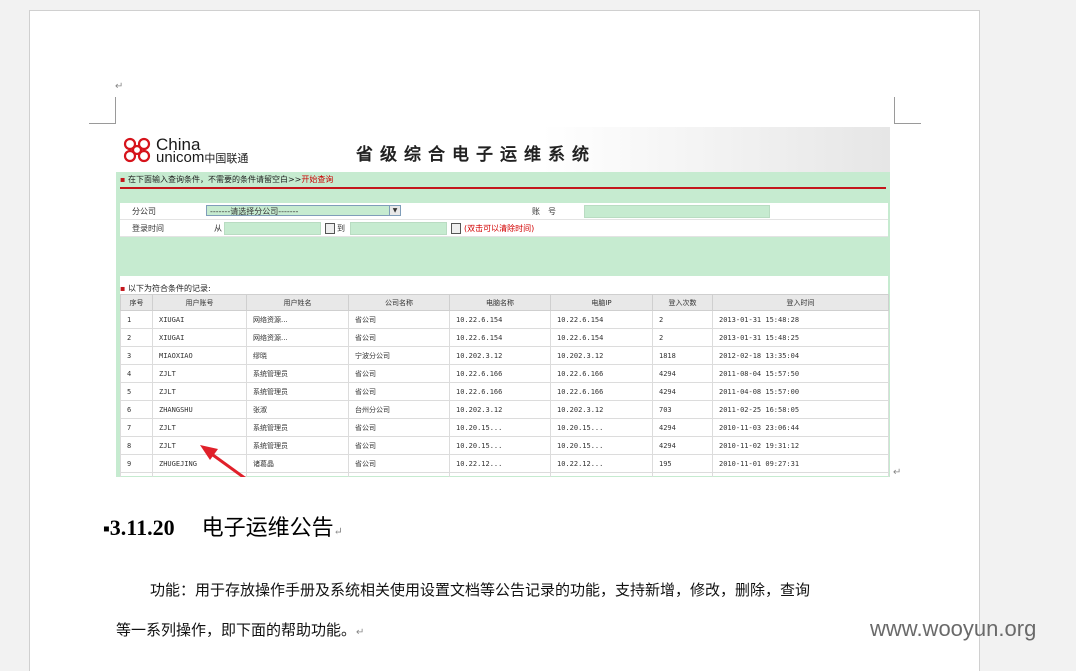 The height and width of the screenshot is (671, 1076). Describe the element at coordinates (136, 463) in the screenshot. I see `table-cell: 9` at that location.